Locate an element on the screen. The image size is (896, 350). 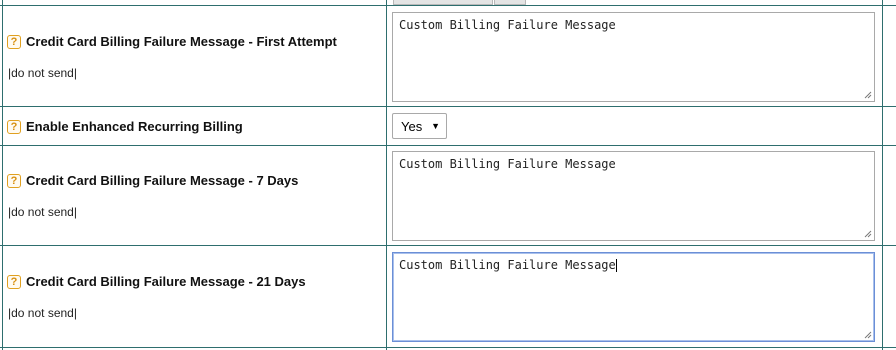
text-cursor is located at coordinates (616, 265).